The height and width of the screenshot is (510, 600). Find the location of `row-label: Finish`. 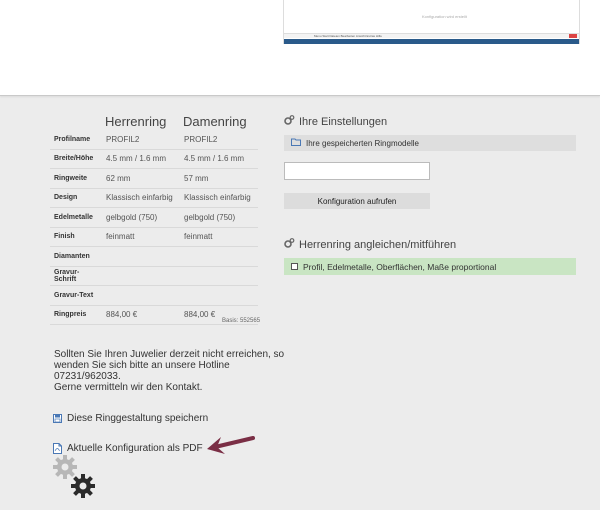

row-label: Finish is located at coordinates (76, 237).